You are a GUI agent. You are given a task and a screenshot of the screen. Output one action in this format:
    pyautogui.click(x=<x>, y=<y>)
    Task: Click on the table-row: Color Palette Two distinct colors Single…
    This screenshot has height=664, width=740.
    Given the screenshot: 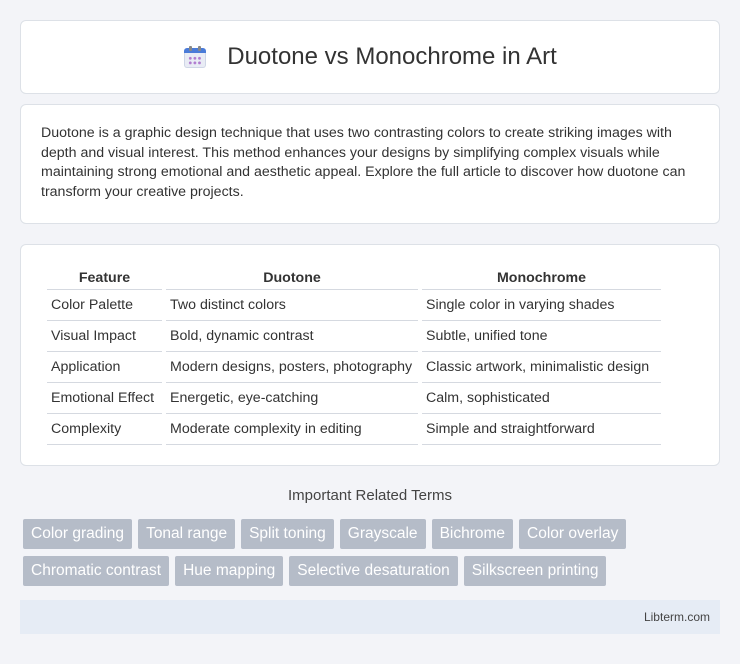 What is the action you would take?
    pyautogui.click(x=354, y=305)
    